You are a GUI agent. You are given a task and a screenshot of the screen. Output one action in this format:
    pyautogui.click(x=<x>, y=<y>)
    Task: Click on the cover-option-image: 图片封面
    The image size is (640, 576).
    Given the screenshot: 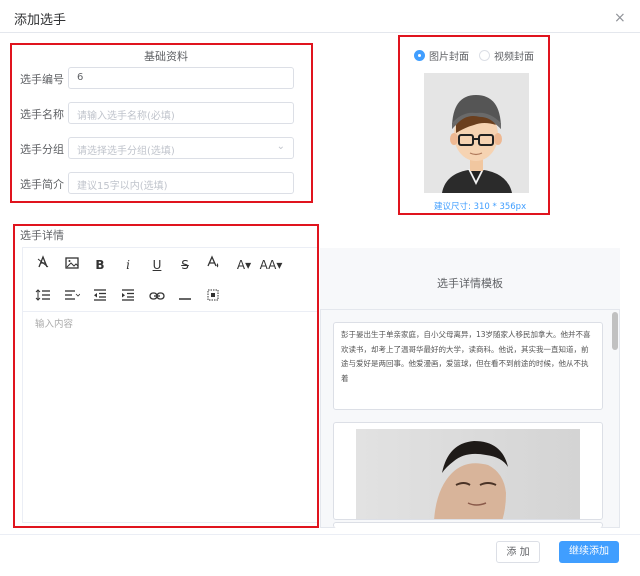 What is the action you would take?
    pyautogui.click(x=441, y=55)
    